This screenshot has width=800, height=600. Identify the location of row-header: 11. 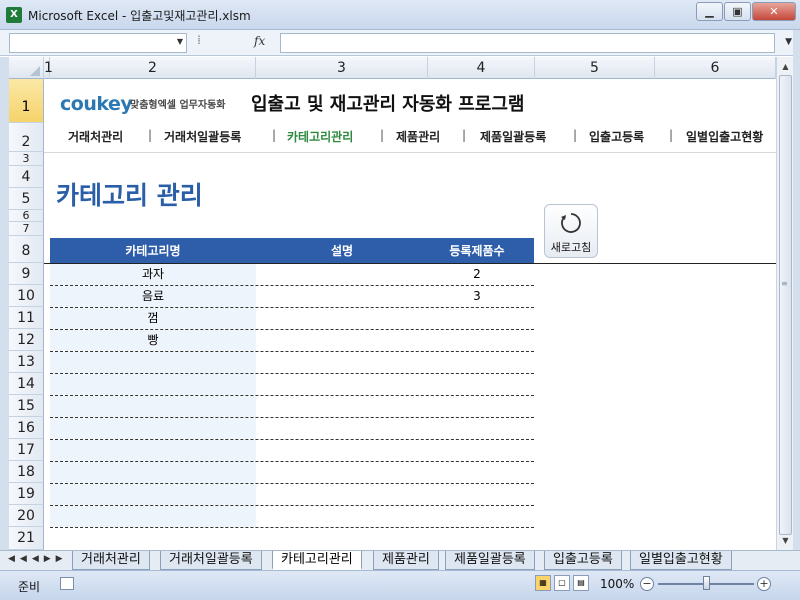
(26, 318).